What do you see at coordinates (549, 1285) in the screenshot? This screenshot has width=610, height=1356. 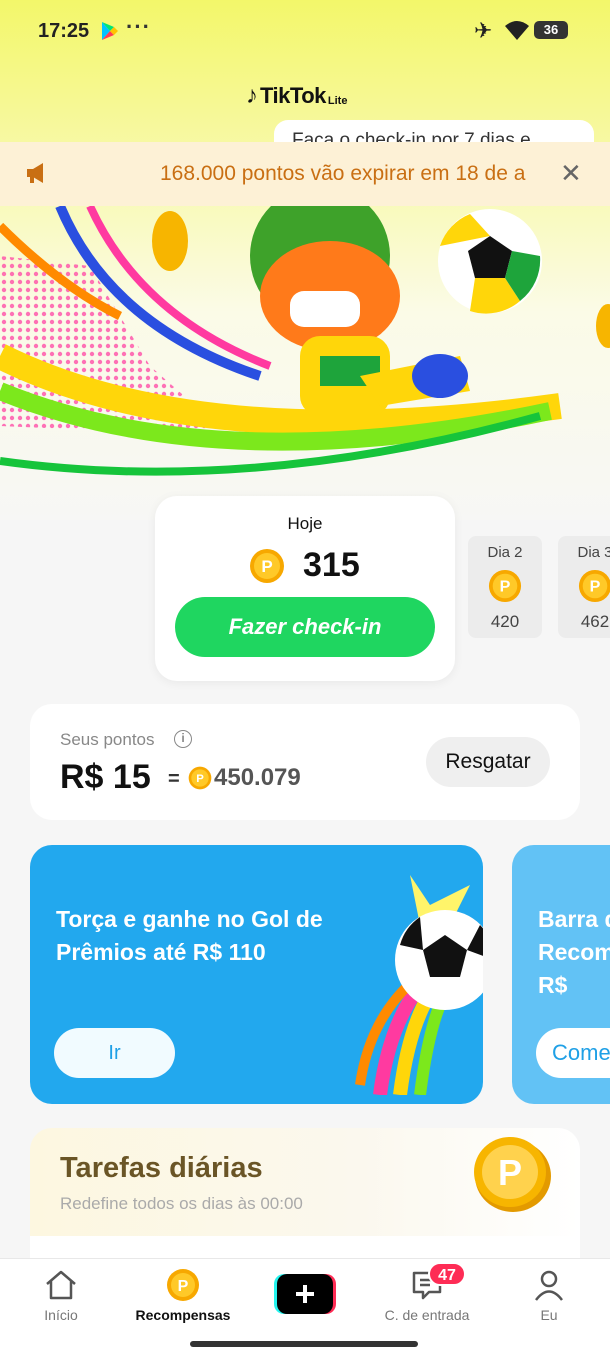 I see `profile-icon` at bounding box center [549, 1285].